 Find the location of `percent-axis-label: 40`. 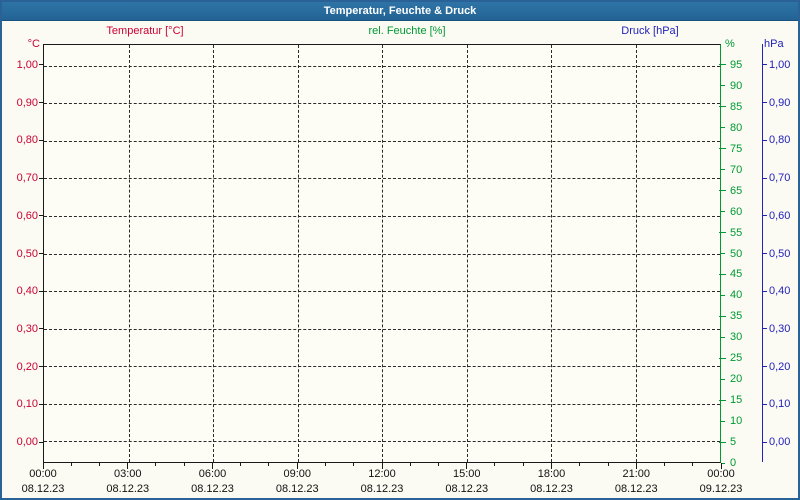

percent-axis-label: 40 is located at coordinates (736, 295).